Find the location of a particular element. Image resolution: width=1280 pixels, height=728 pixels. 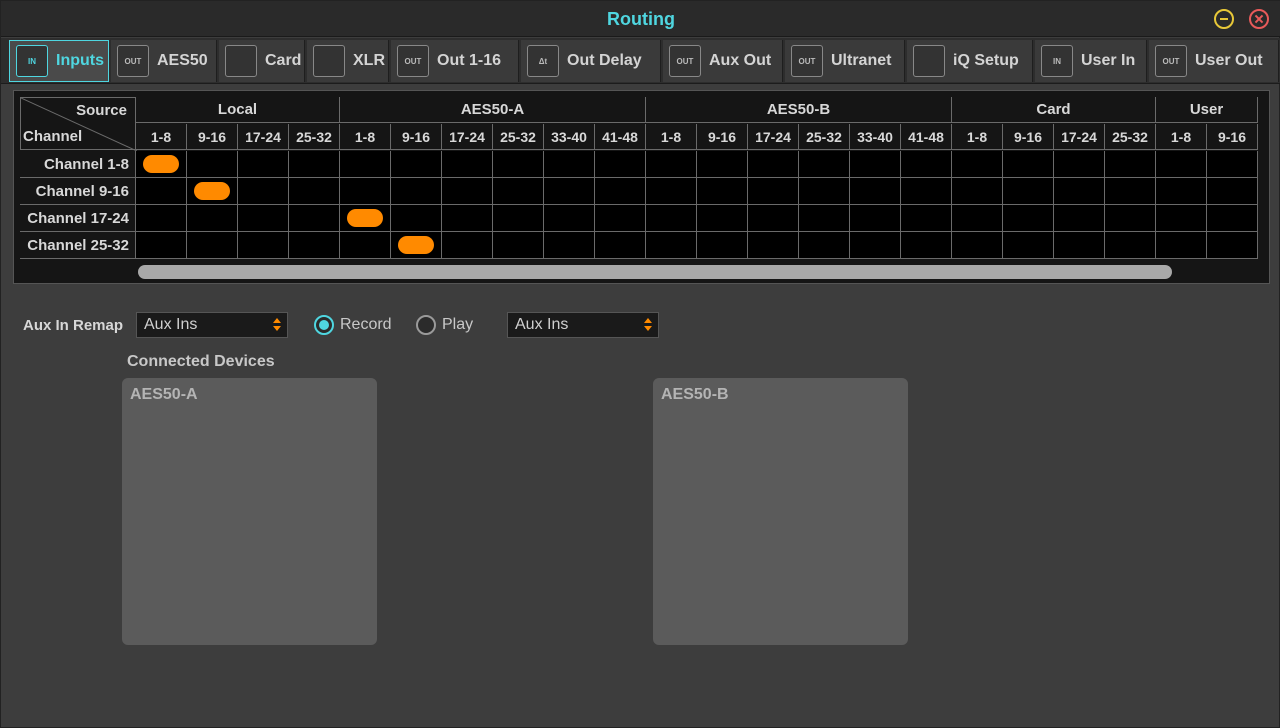

tab-out-1-16: OUT Out 1-16 is located at coordinates (455, 61).